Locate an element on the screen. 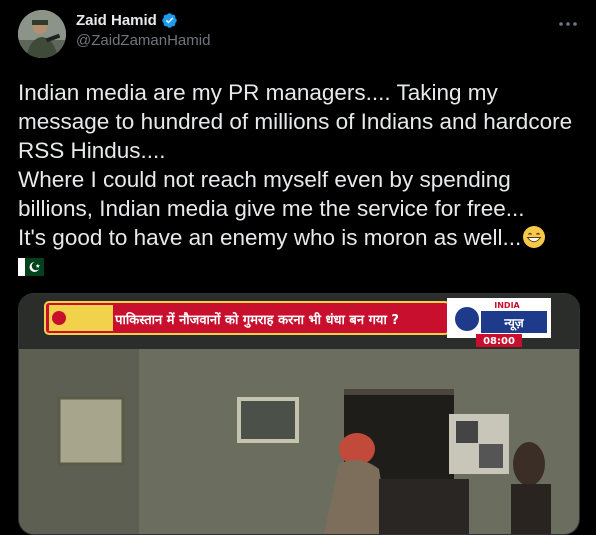  display-name-row: Zaid Hamid is located at coordinates (143, 20).